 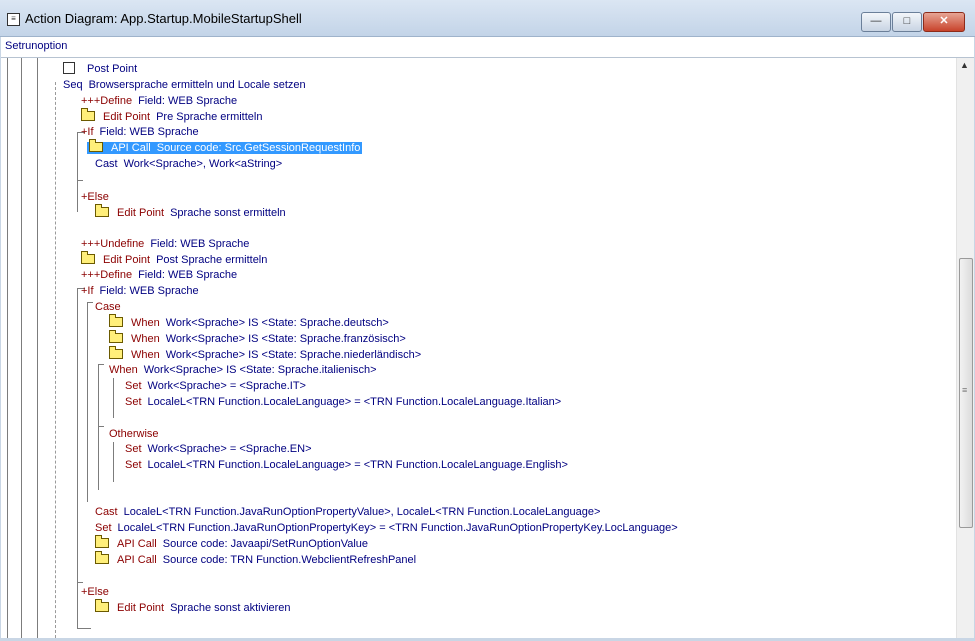 What do you see at coordinates (13, 19) in the screenshot?
I see `window-icon: ≡` at bounding box center [13, 19].